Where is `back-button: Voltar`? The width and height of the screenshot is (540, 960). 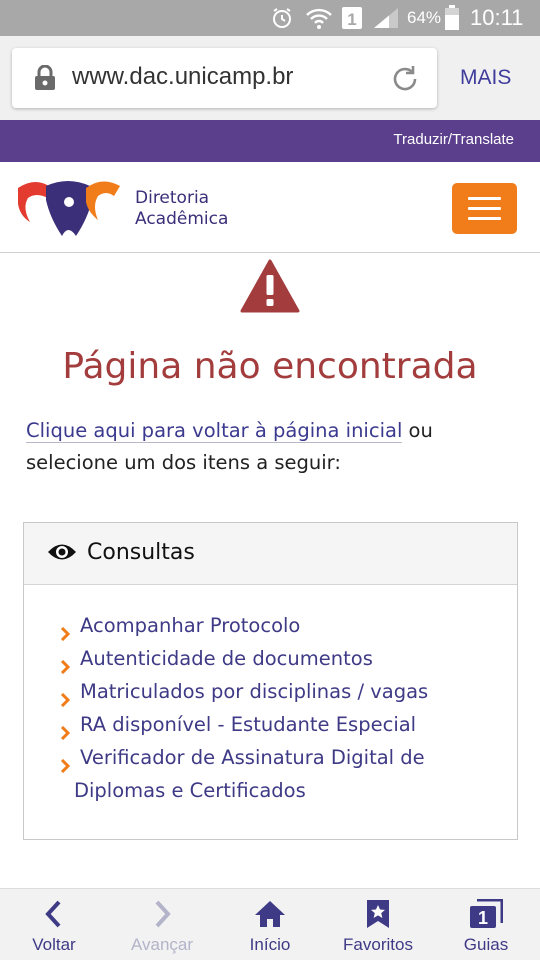
back-button: Voltar is located at coordinates (54, 924).